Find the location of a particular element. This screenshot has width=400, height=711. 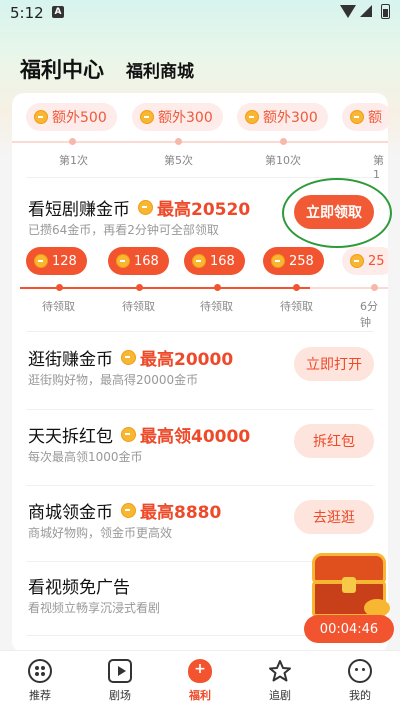

wifi-icon is located at coordinates (348, 11).